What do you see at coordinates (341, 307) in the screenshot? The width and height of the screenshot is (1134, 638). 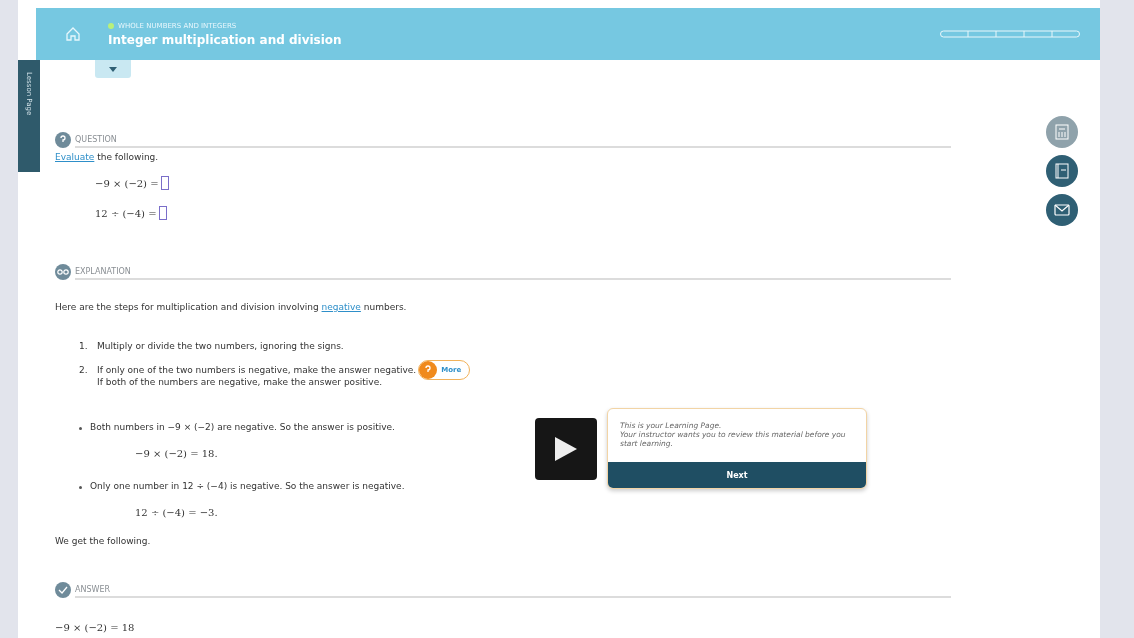 I see `glossary-link: negative` at bounding box center [341, 307].